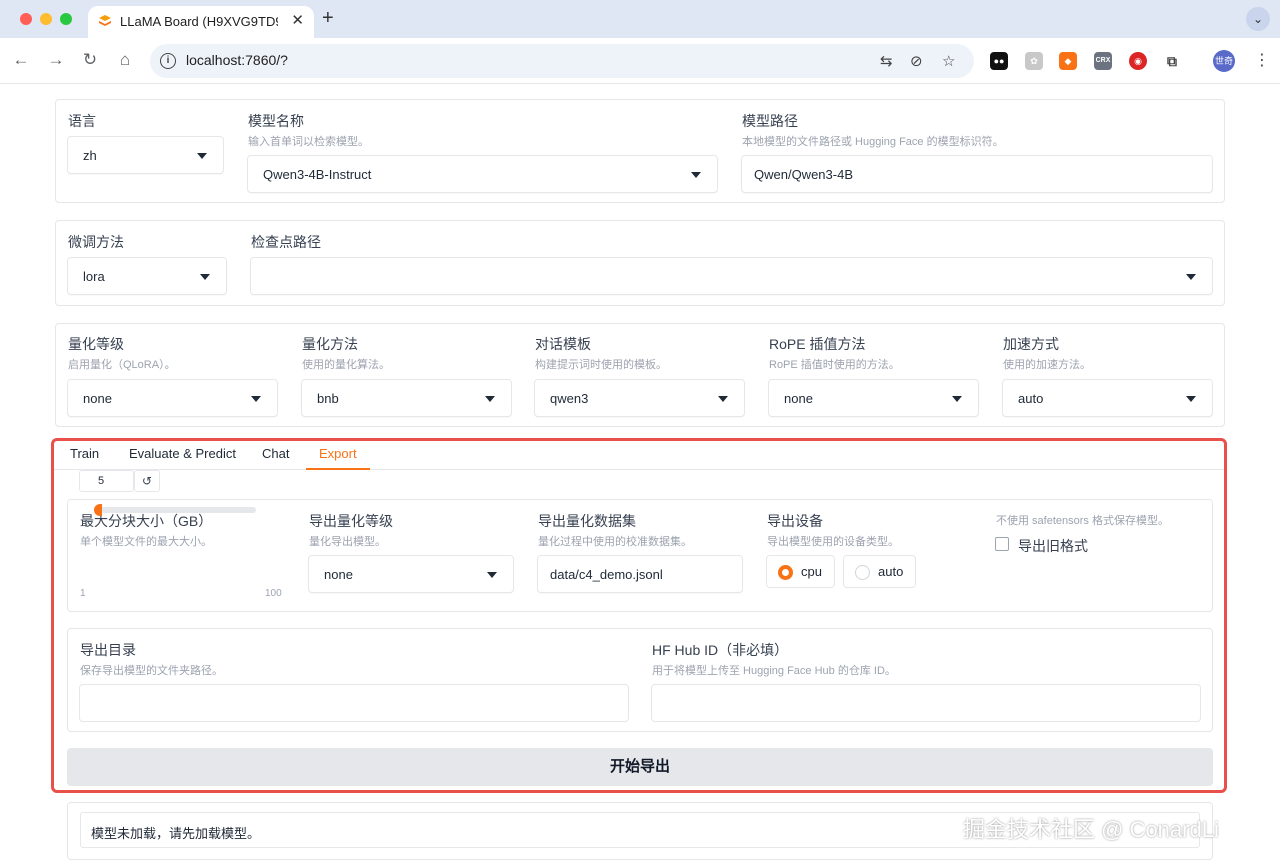 The image size is (1280, 864). Describe the element at coordinates (1034, 61) in the screenshot. I see `extension-icon-2: ✿` at that location.